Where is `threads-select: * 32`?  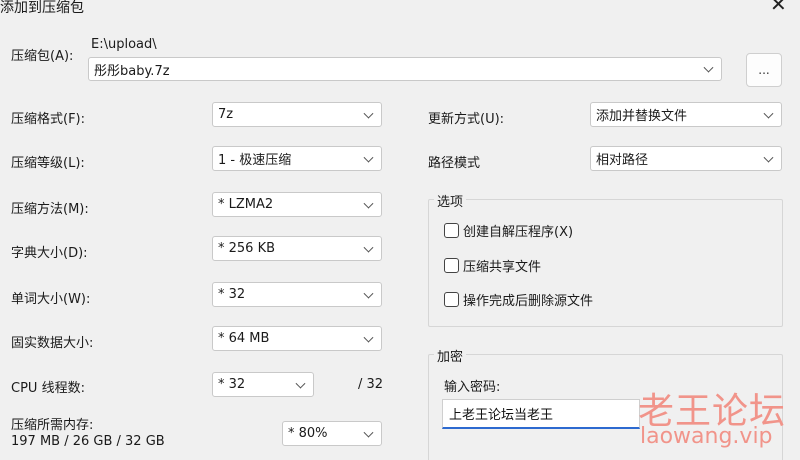
threads-select: * 32 is located at coordinates (263, 384).